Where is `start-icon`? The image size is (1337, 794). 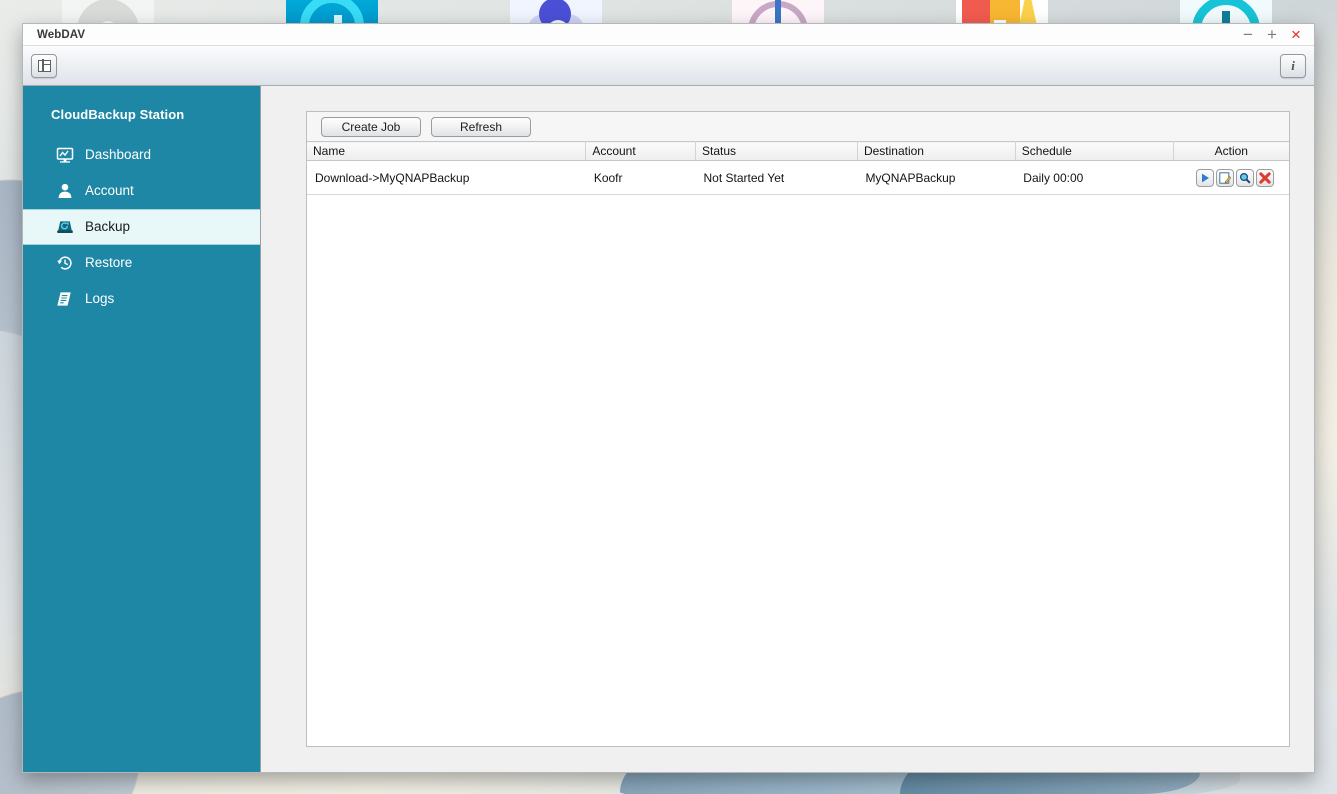 start-icon is located at coordinates (1206, 177).